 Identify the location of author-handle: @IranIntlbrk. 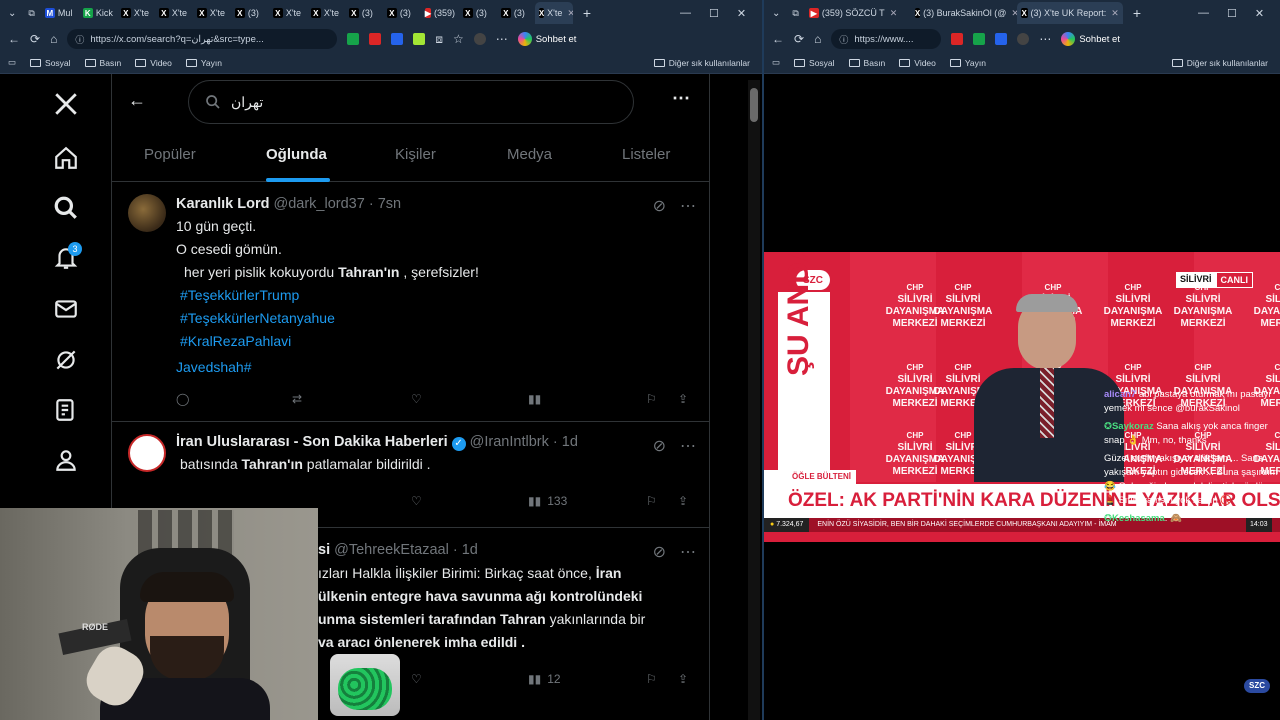
(509, 442).